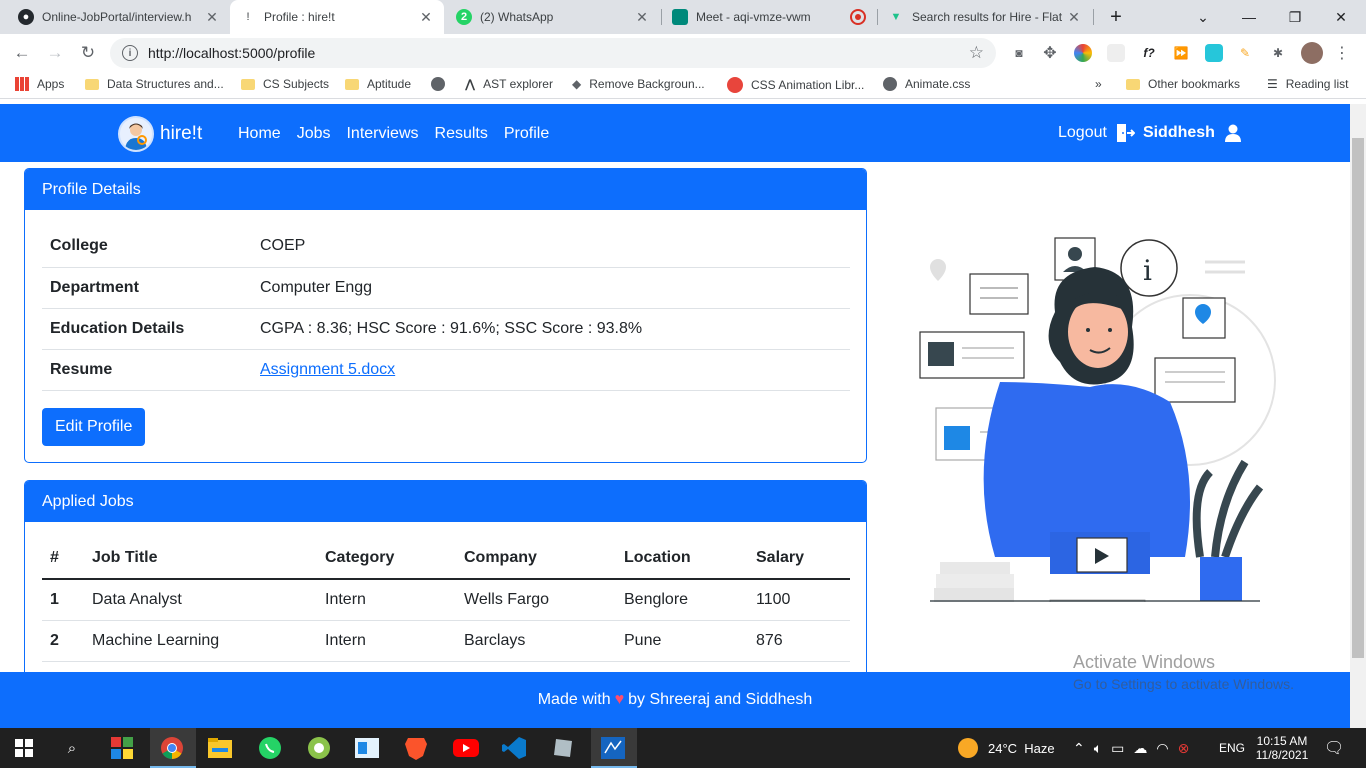  Describe the element at coordinates (1117, 748) in the screenshot. I see `battery-icon: ▭` at that location.